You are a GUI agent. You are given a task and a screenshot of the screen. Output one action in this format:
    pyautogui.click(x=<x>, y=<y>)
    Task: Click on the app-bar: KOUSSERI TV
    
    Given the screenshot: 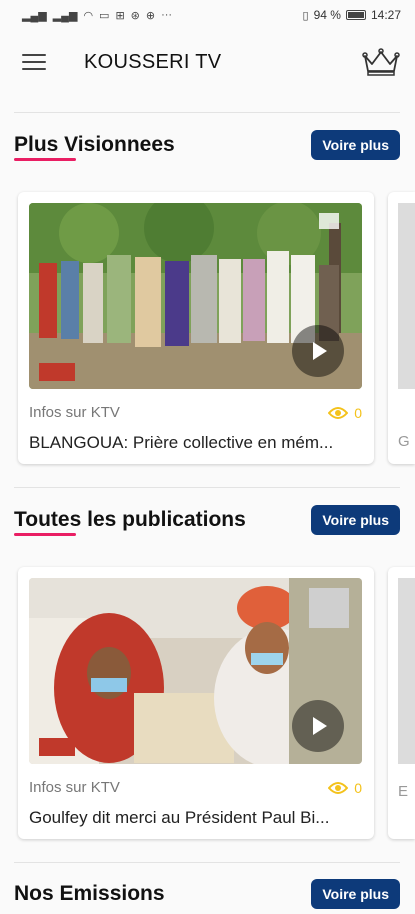 What is the action you would take?
    pyautogui.click(x=207, y=62)
    